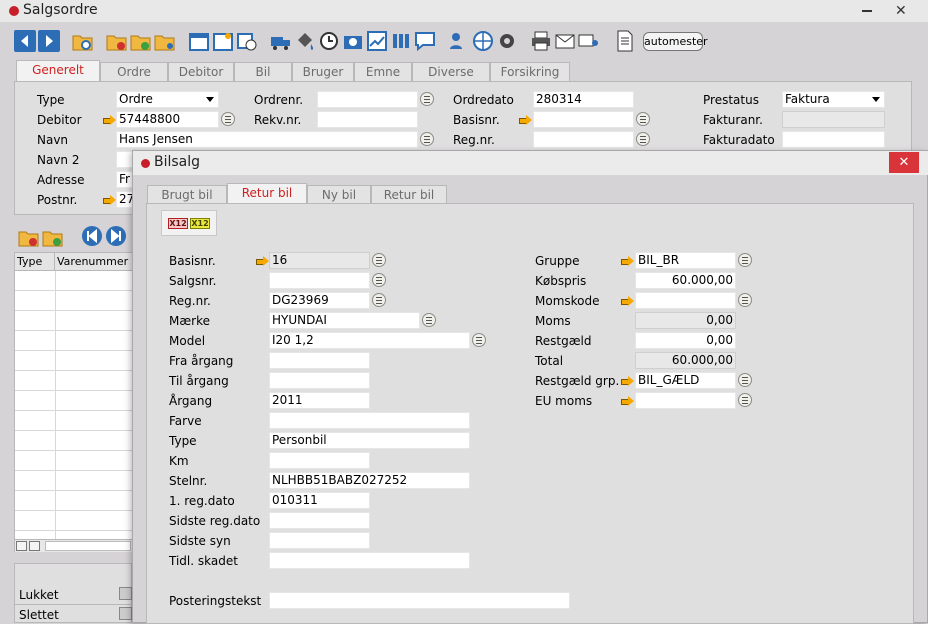 Image resolution: width=928 pixels, height=624 pixels. Describe the element at coordinates (319, 360) in the screenshot. I see `fra-aargang-field` at that location.